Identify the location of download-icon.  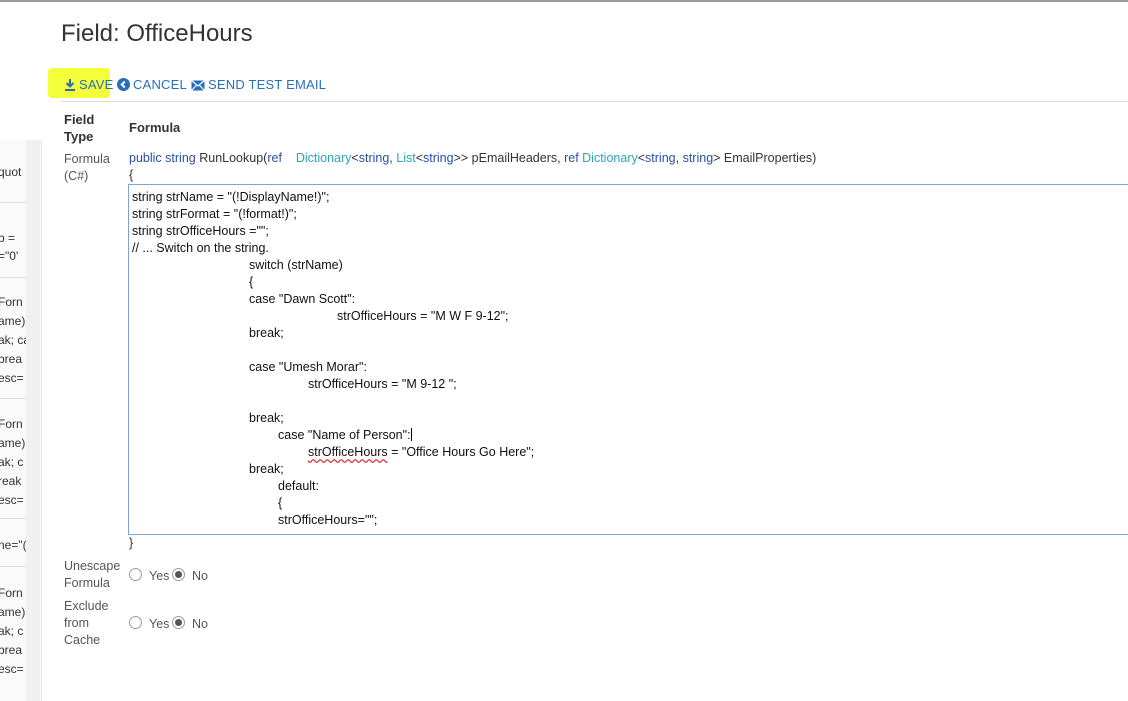
(70, 85).